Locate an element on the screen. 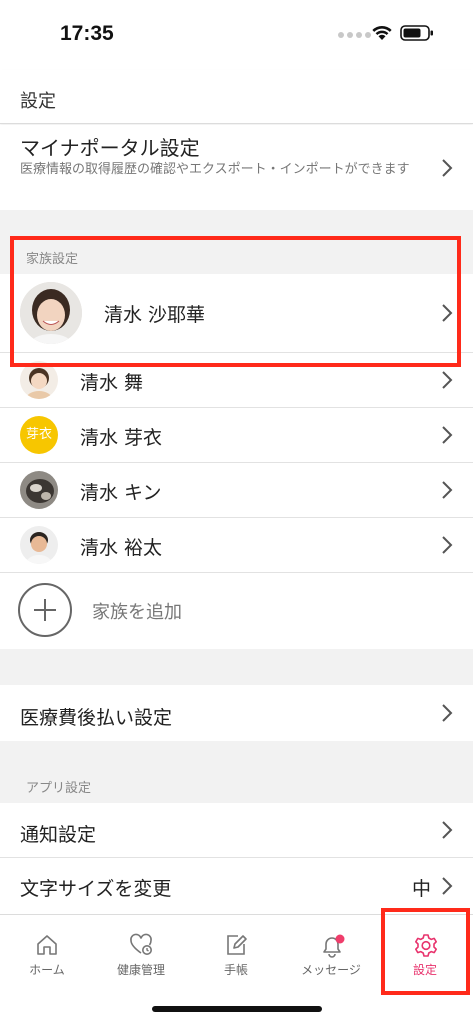 The image size is (473, 1024). tab-home-label: ホーム is located at coordinates (47, 970).